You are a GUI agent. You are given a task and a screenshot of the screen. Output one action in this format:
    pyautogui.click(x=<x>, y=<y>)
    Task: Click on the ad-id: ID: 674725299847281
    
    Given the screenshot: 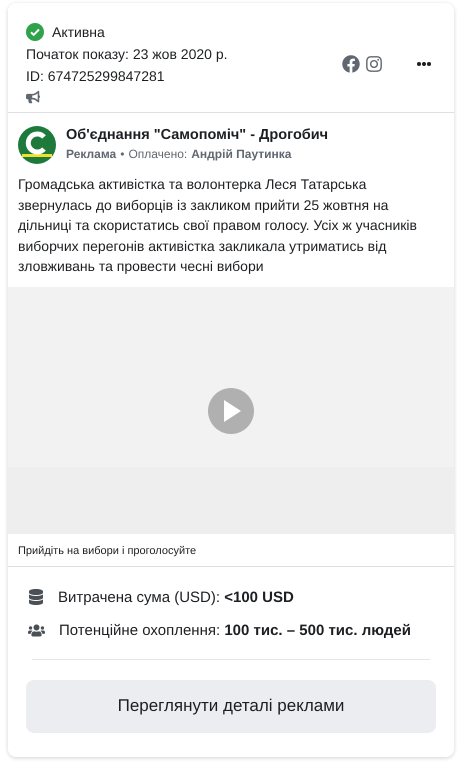 What is the action you would take?
    pyautogui.click(x=96, y=76)
    